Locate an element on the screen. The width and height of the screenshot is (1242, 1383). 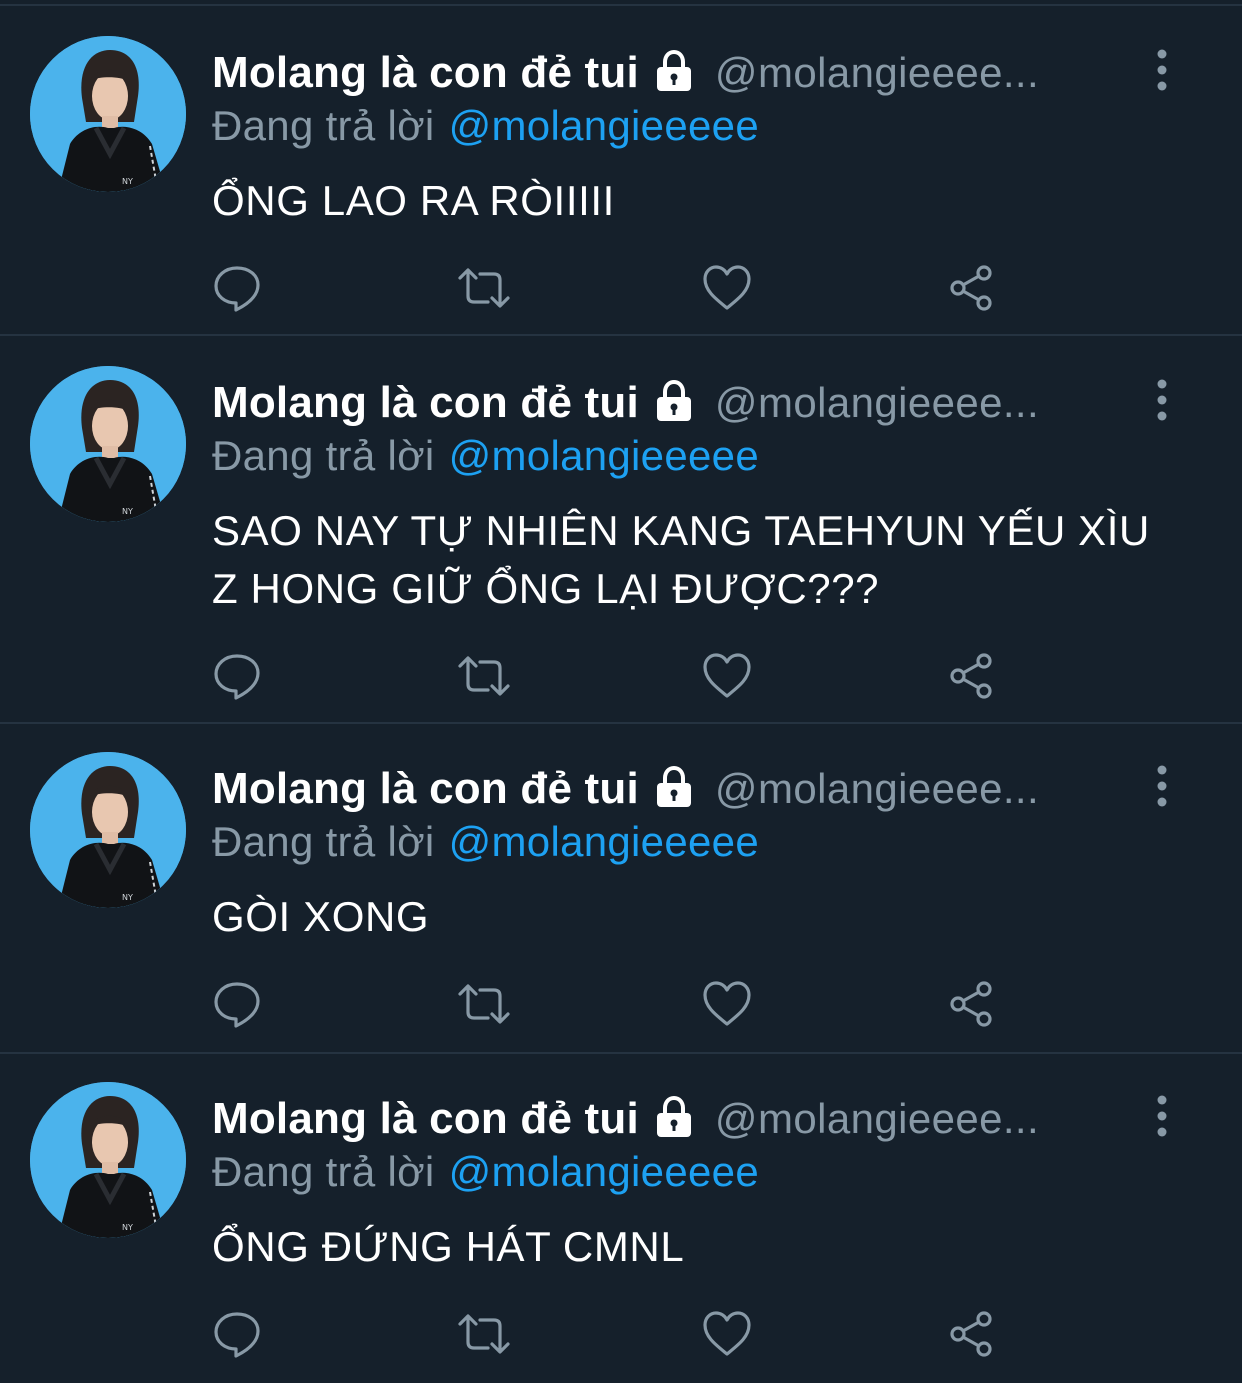
tweet-text: ỔNG ĐỨNG HÁT CMNL is located at coordinates (448, 1246).